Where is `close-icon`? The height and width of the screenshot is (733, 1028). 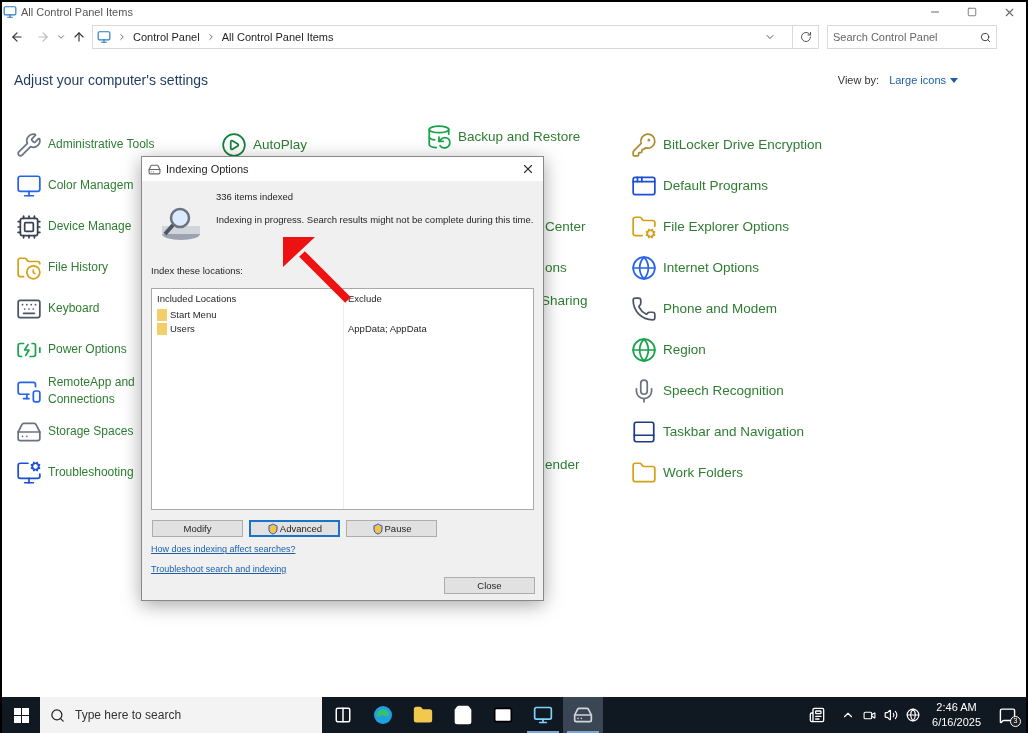 close-icon is located at coordinates (528, 169).